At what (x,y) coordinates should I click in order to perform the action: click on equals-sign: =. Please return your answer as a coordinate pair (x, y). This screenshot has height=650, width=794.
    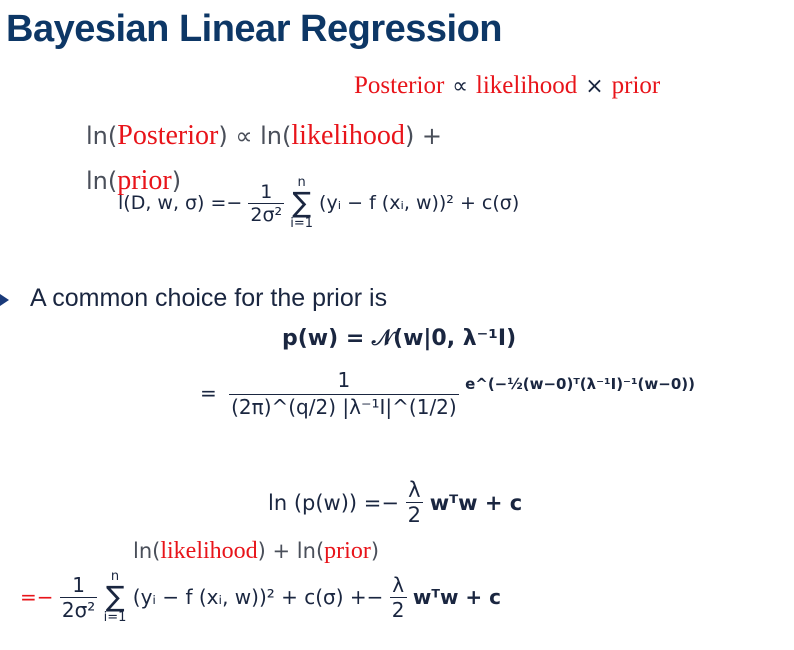
    Looking at the image, I should click on (208, 392).